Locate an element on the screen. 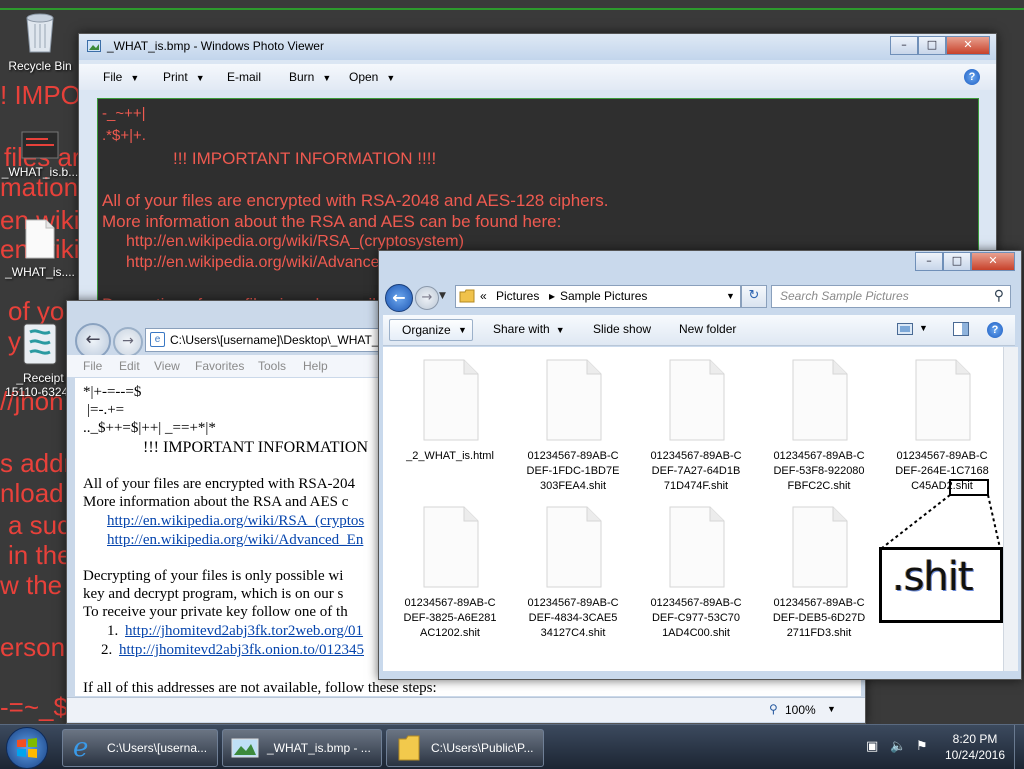  breadcrumb-pictures: Pictures is located at coordinates (517, 296).